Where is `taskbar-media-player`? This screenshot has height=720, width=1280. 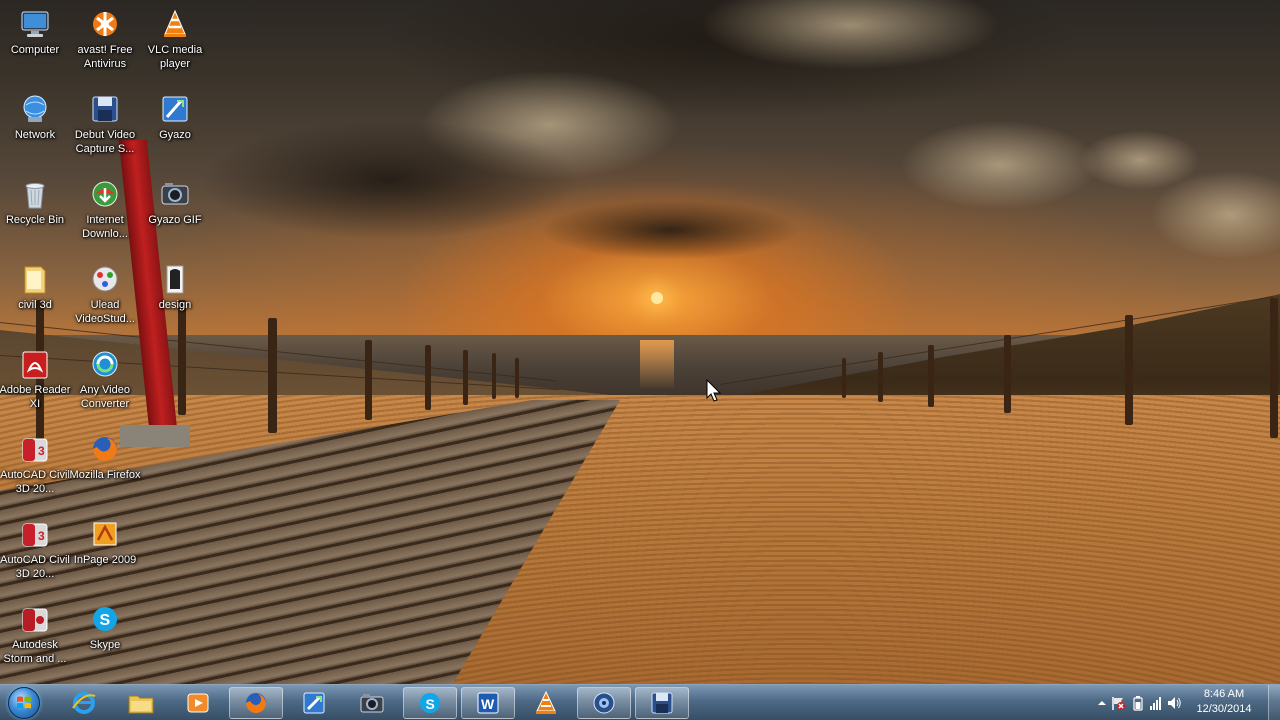 taskbar-media-player is located at coordinates (198, 703).